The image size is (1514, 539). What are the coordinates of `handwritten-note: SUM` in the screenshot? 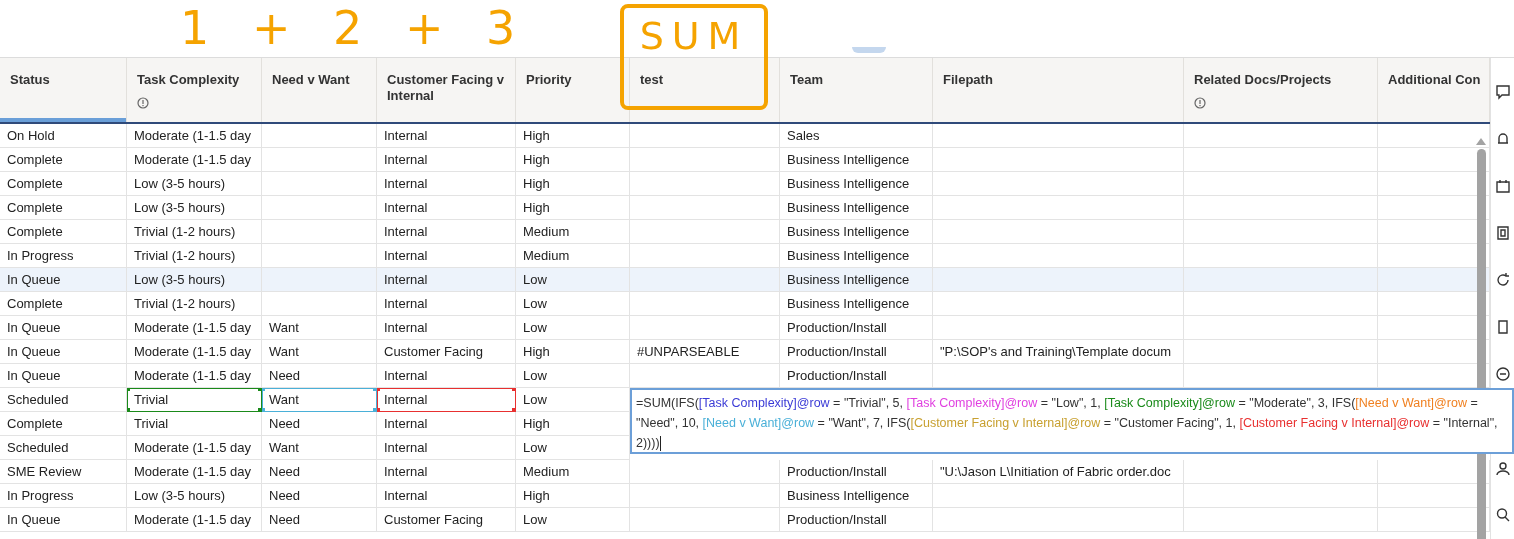 It's located at (694, 36).